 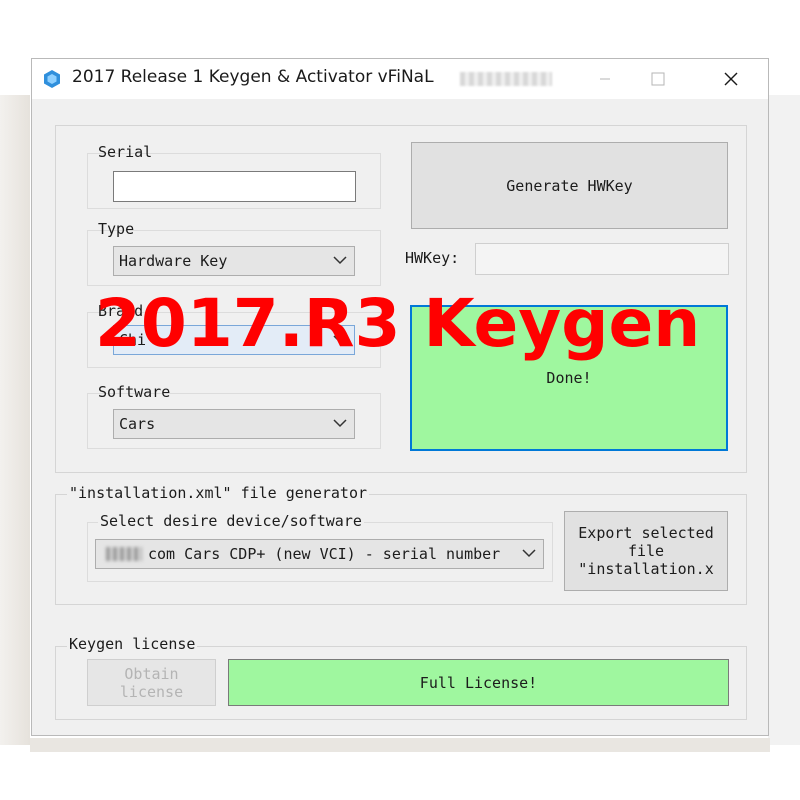 I want to click on background-bottom, so click(x=400, y=745).